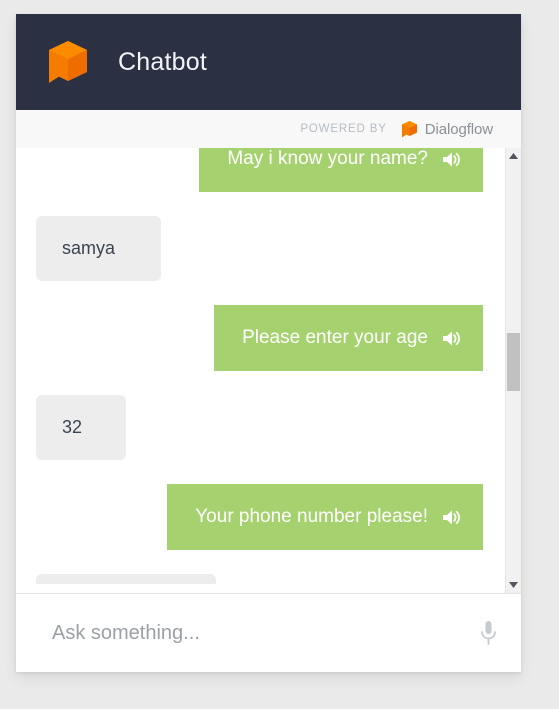 Image resolution: width=559 pixels, height=709 pixels. What do you see at coordinates (458, 129) in the screenshot?
I see `dialogflow-wordmark: Dialogflow` at bounding box center [458, 129].